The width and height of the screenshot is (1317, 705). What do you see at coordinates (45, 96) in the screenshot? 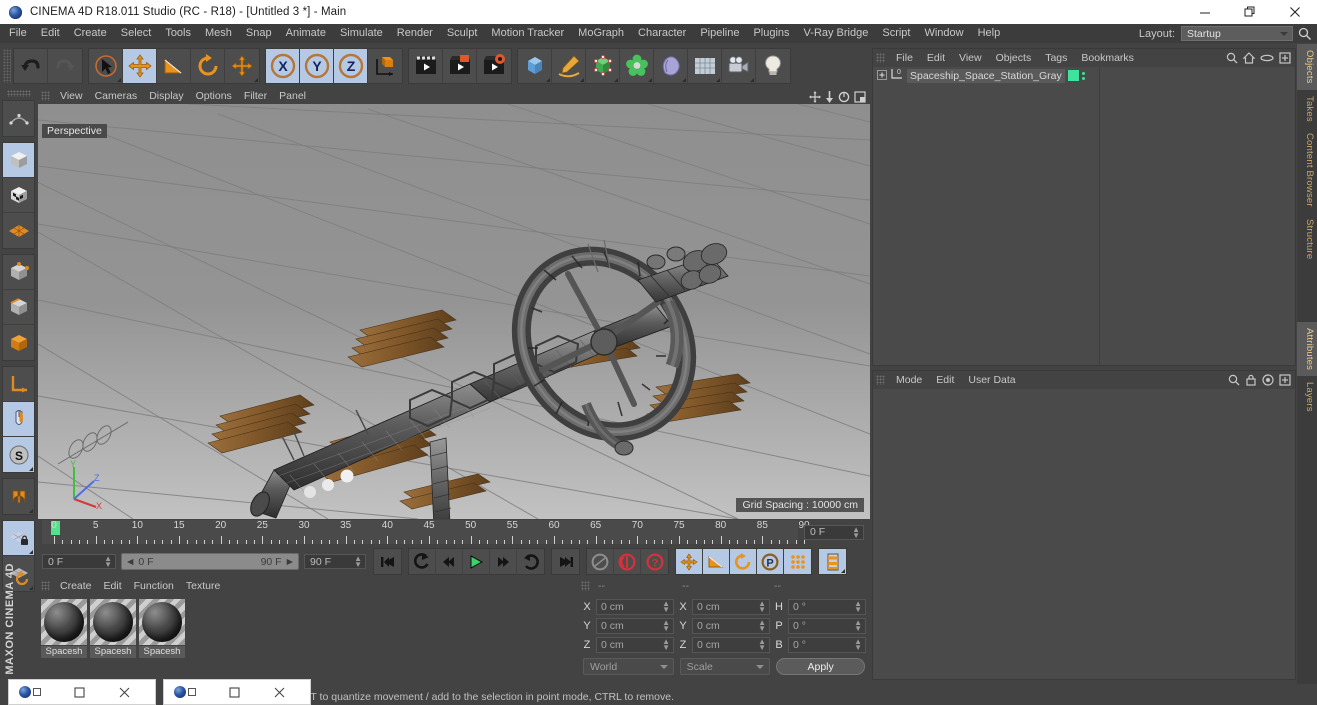
I see `viewport-grip` at bounding box center [45, 96].